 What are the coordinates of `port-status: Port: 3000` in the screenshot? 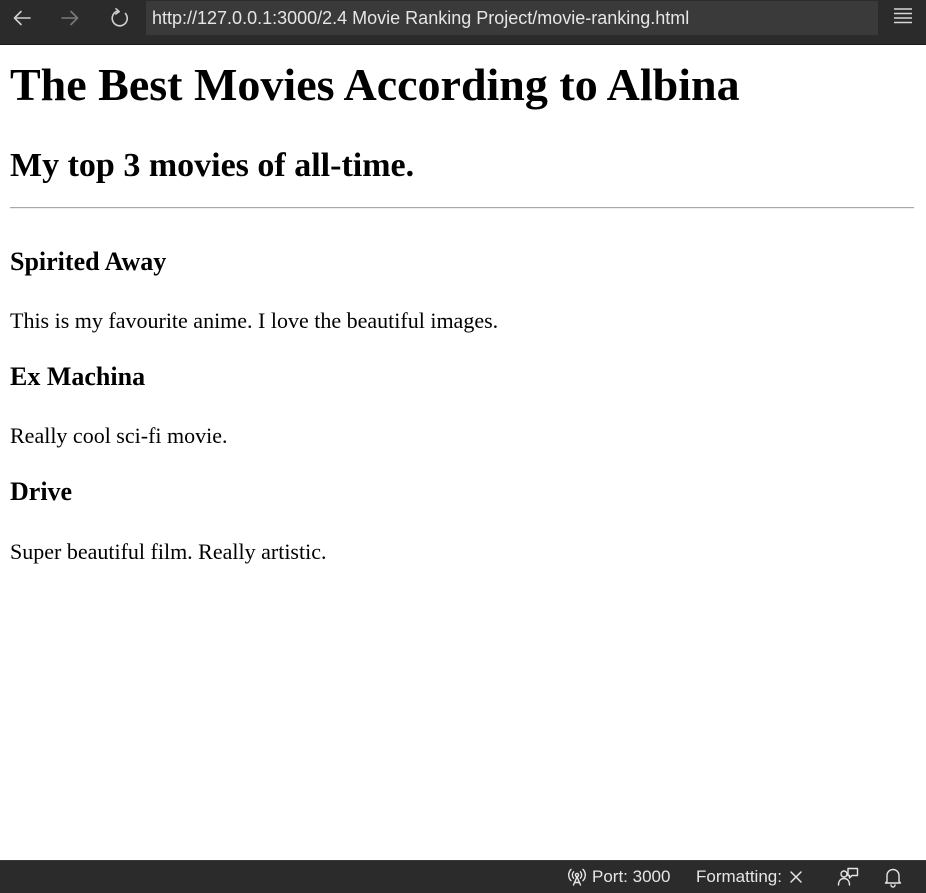 It's located at (618, 877).